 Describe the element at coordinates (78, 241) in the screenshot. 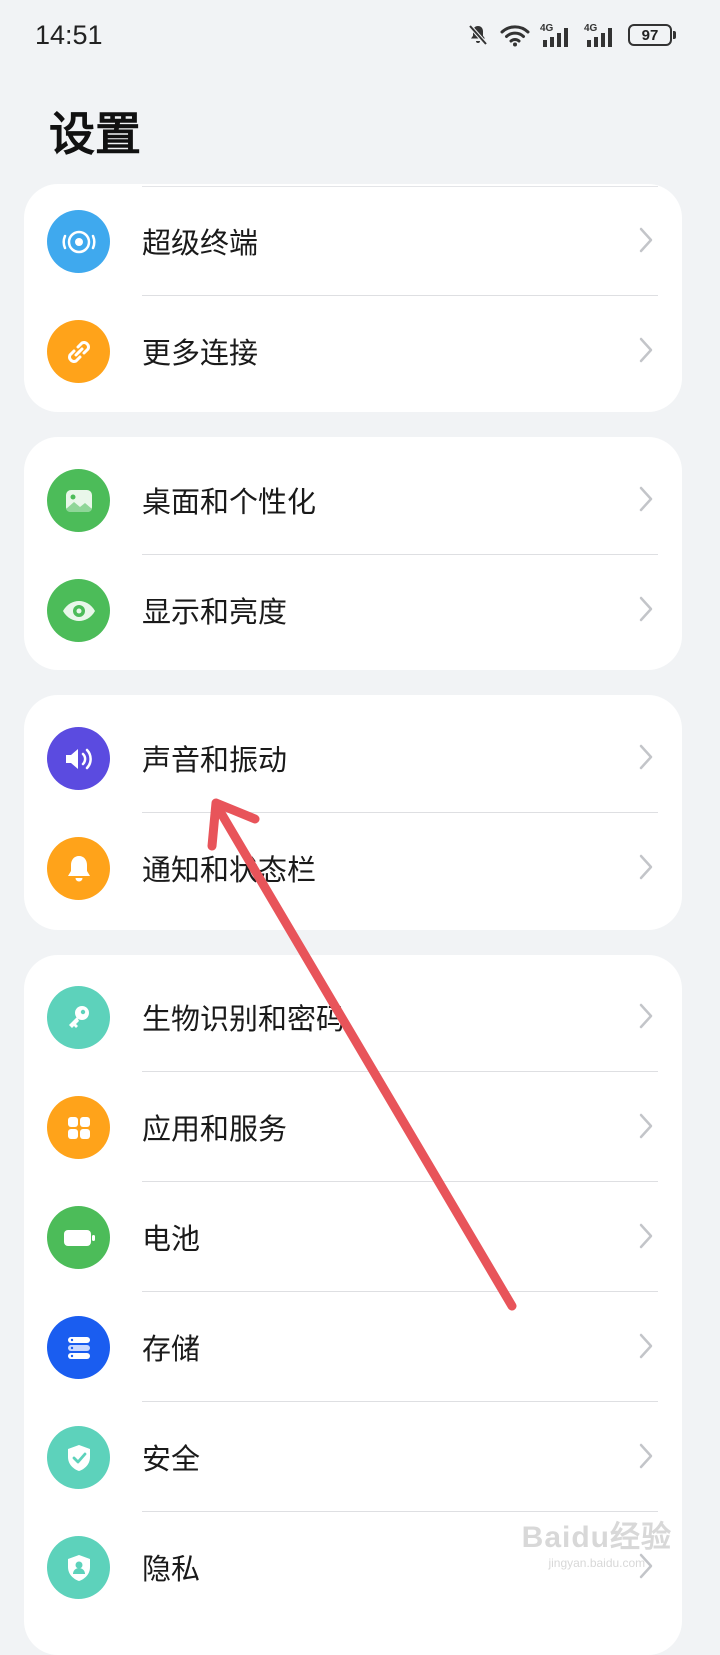

I see `super-device-icon` at that location.